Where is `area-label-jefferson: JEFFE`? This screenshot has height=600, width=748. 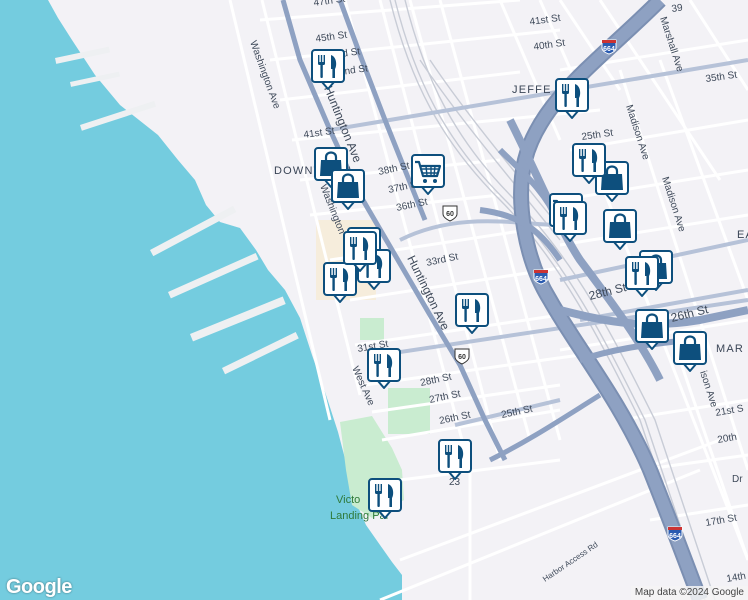 area-label-jefferson: JEFFE is located at coordinates (532, 90).